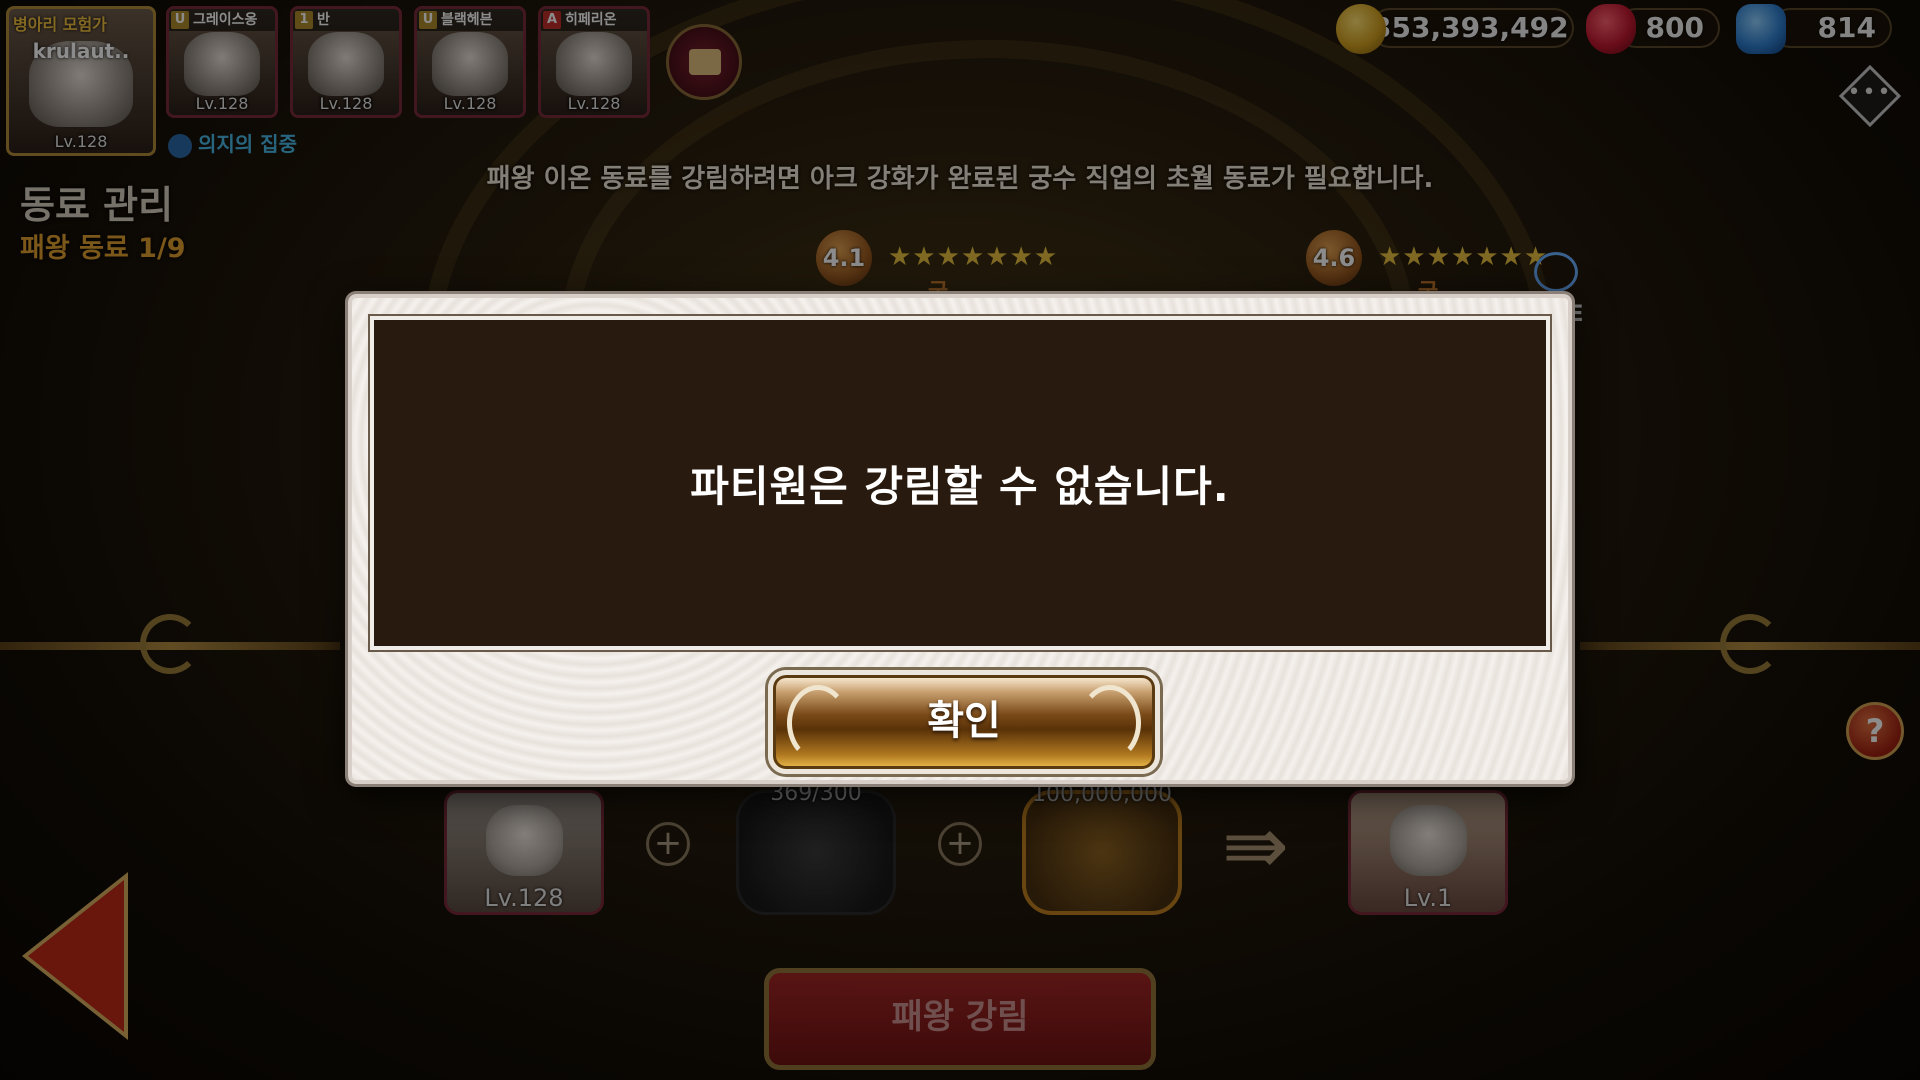 This screenshot has width=1920, height=1080. What do you see at coordinates (1428, 898) in the screenshot?
I see `result-hero-level: Lv.1` at bounding box center [1428, 898].